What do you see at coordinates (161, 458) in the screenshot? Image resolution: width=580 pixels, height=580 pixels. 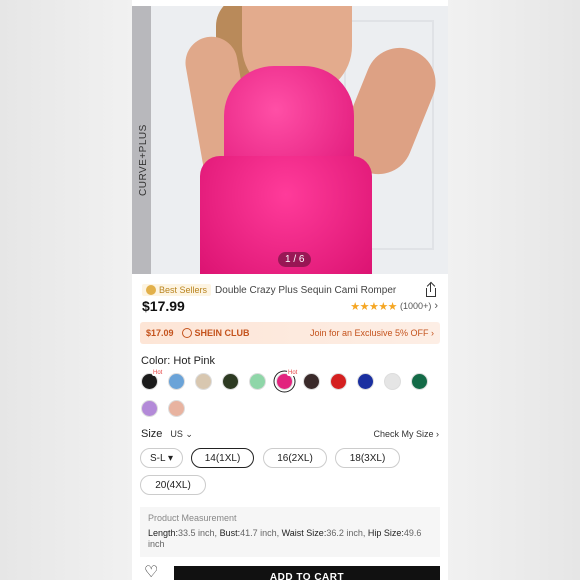 I see `size-range-select: S-L ▾` at bounding box center [161, 458].